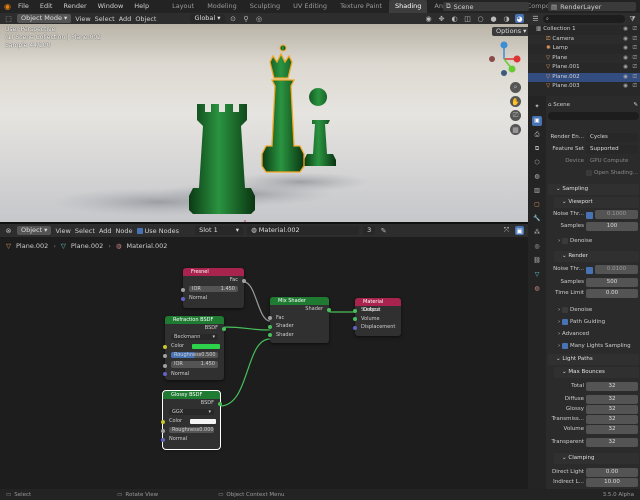 This screenshot has width=640, height=500. Describe the element at coordinates (515, 101) in the screenshot. I see `pan-hand-icon: ✋` at that location.